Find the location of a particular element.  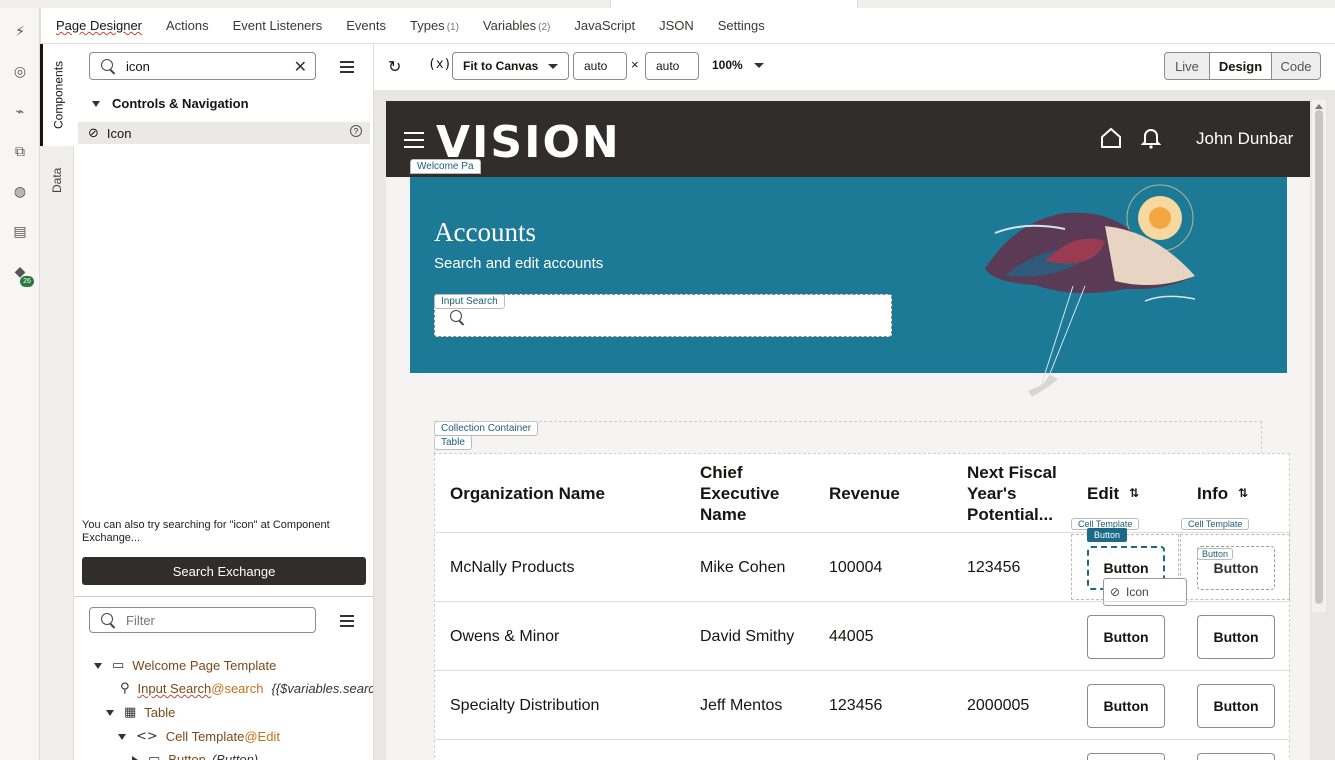

search-exchange-button: Search Exchange is located at coordinates (224, 571).